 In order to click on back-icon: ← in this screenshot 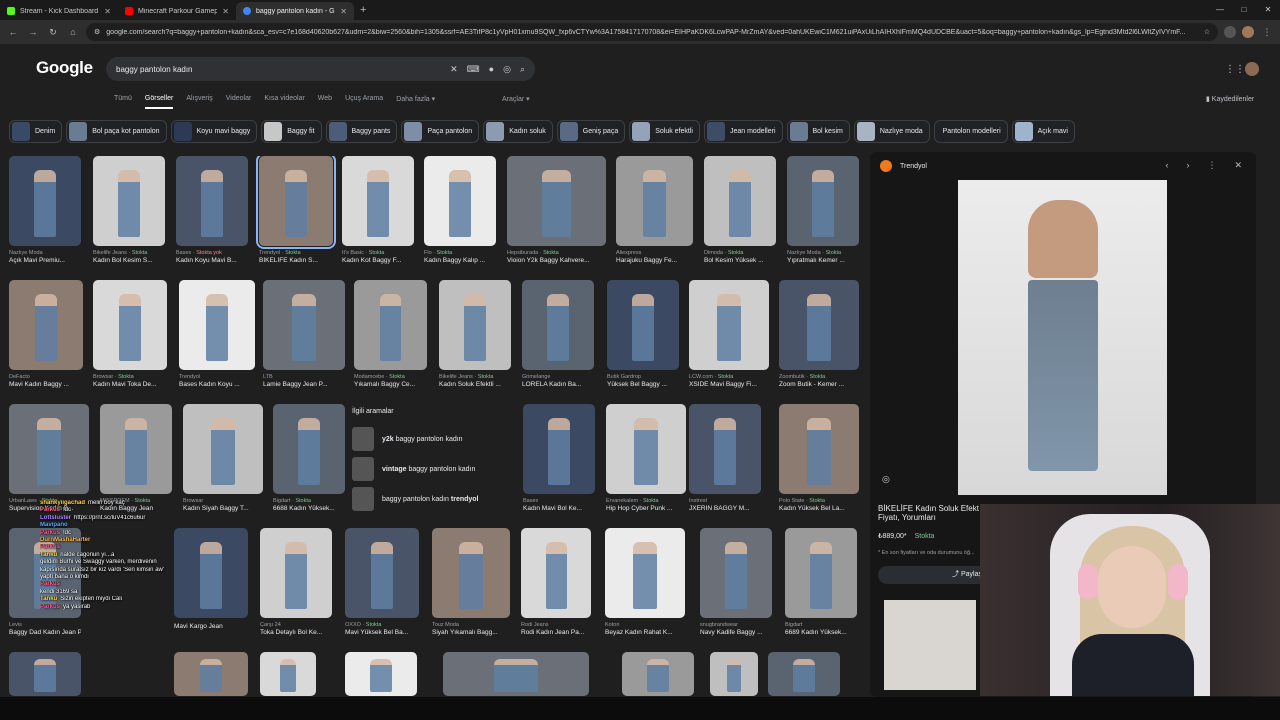, I will do `click(13, 32)`.